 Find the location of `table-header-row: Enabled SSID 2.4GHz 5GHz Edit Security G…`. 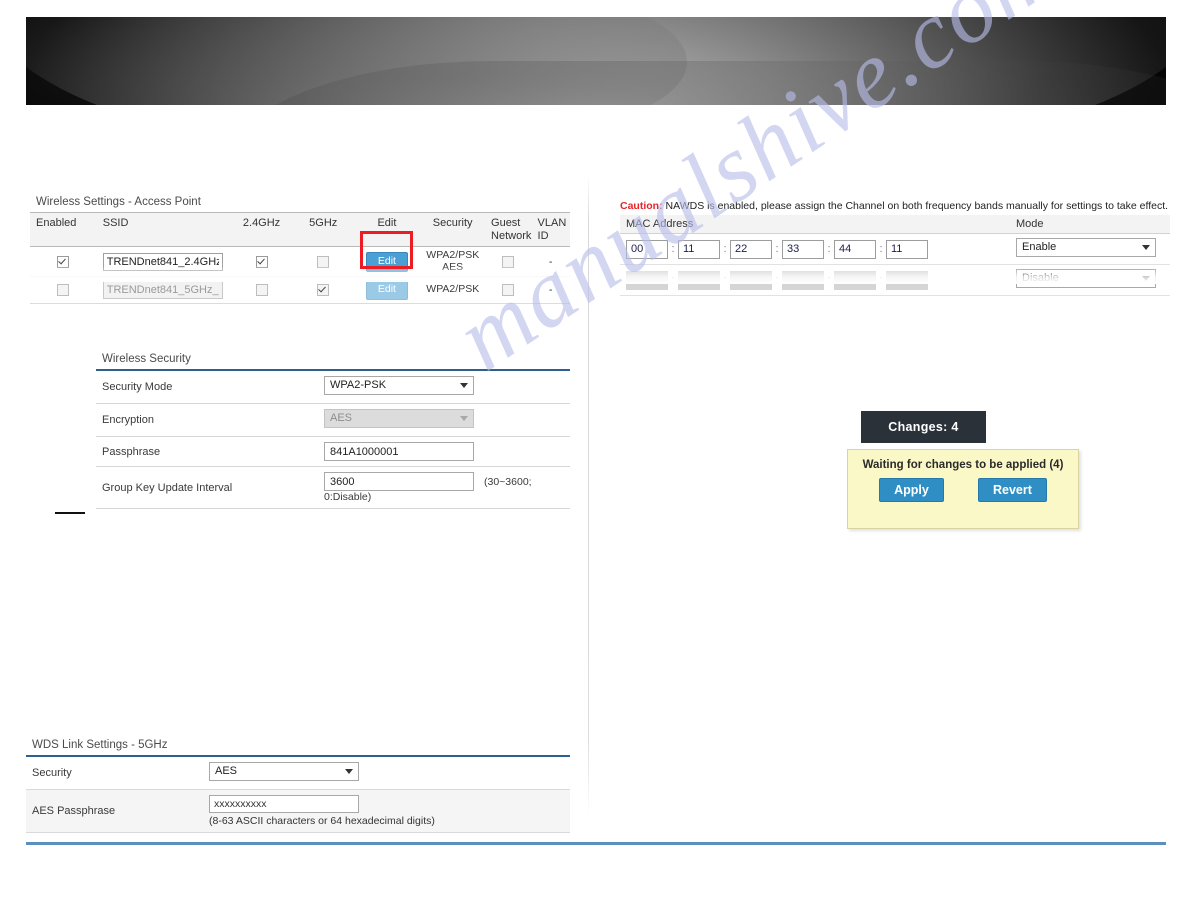

table-header-row: Enabled SSID 2.4GHz 5GHz Edit Security G… is located at coordinates (300, 229).